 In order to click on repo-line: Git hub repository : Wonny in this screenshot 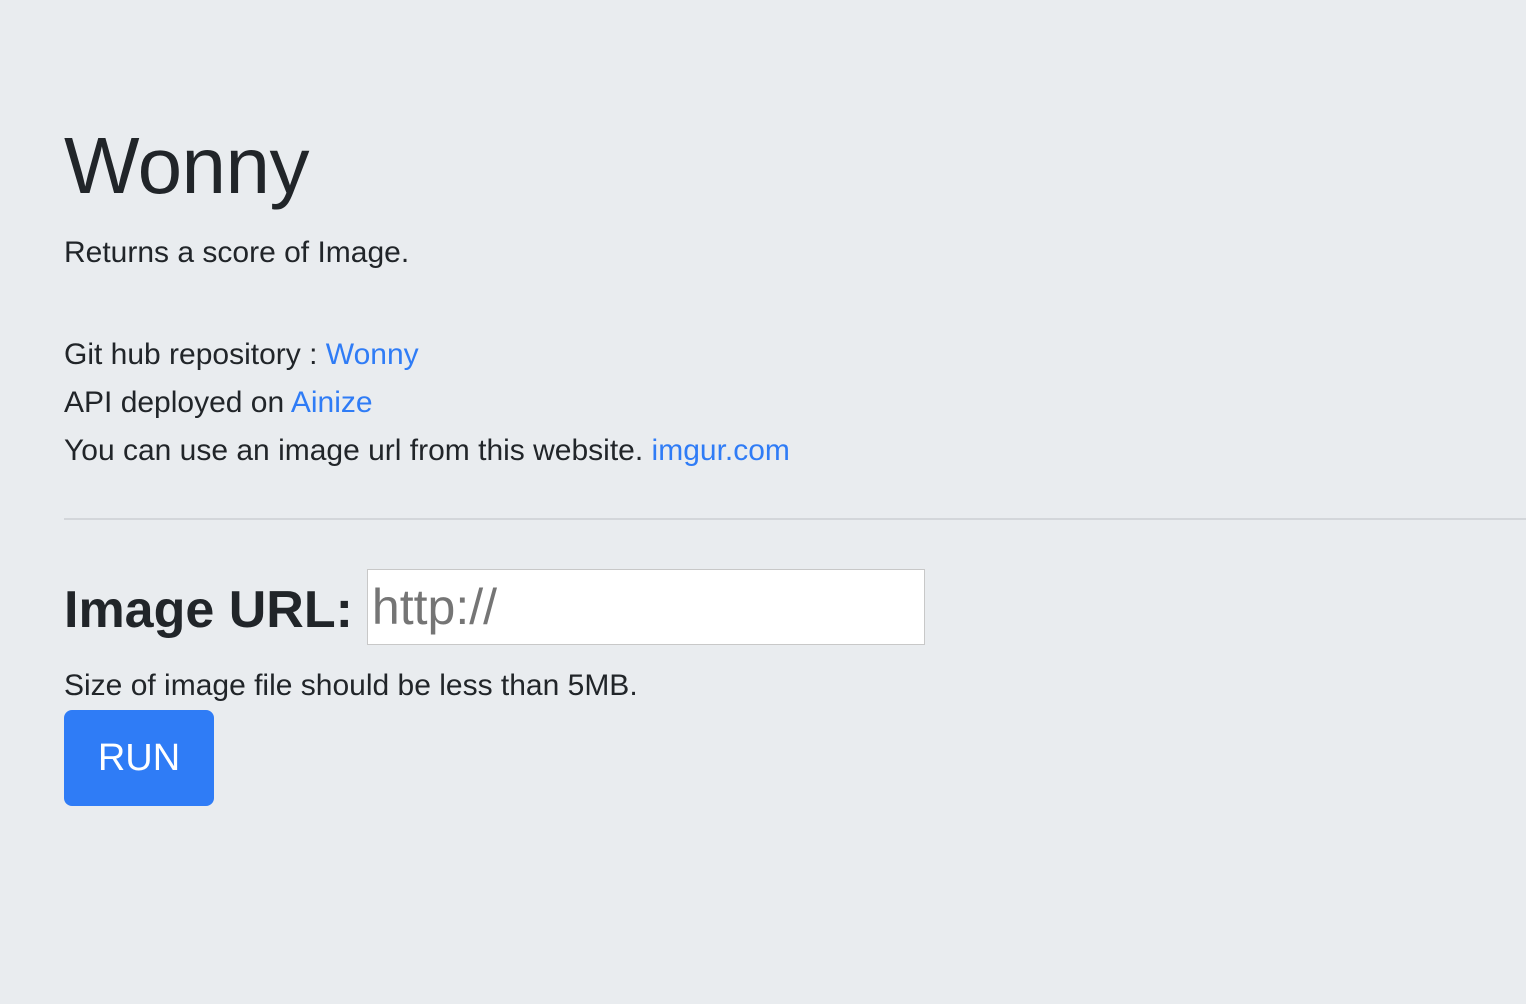, I will do `click(427, 355)`.